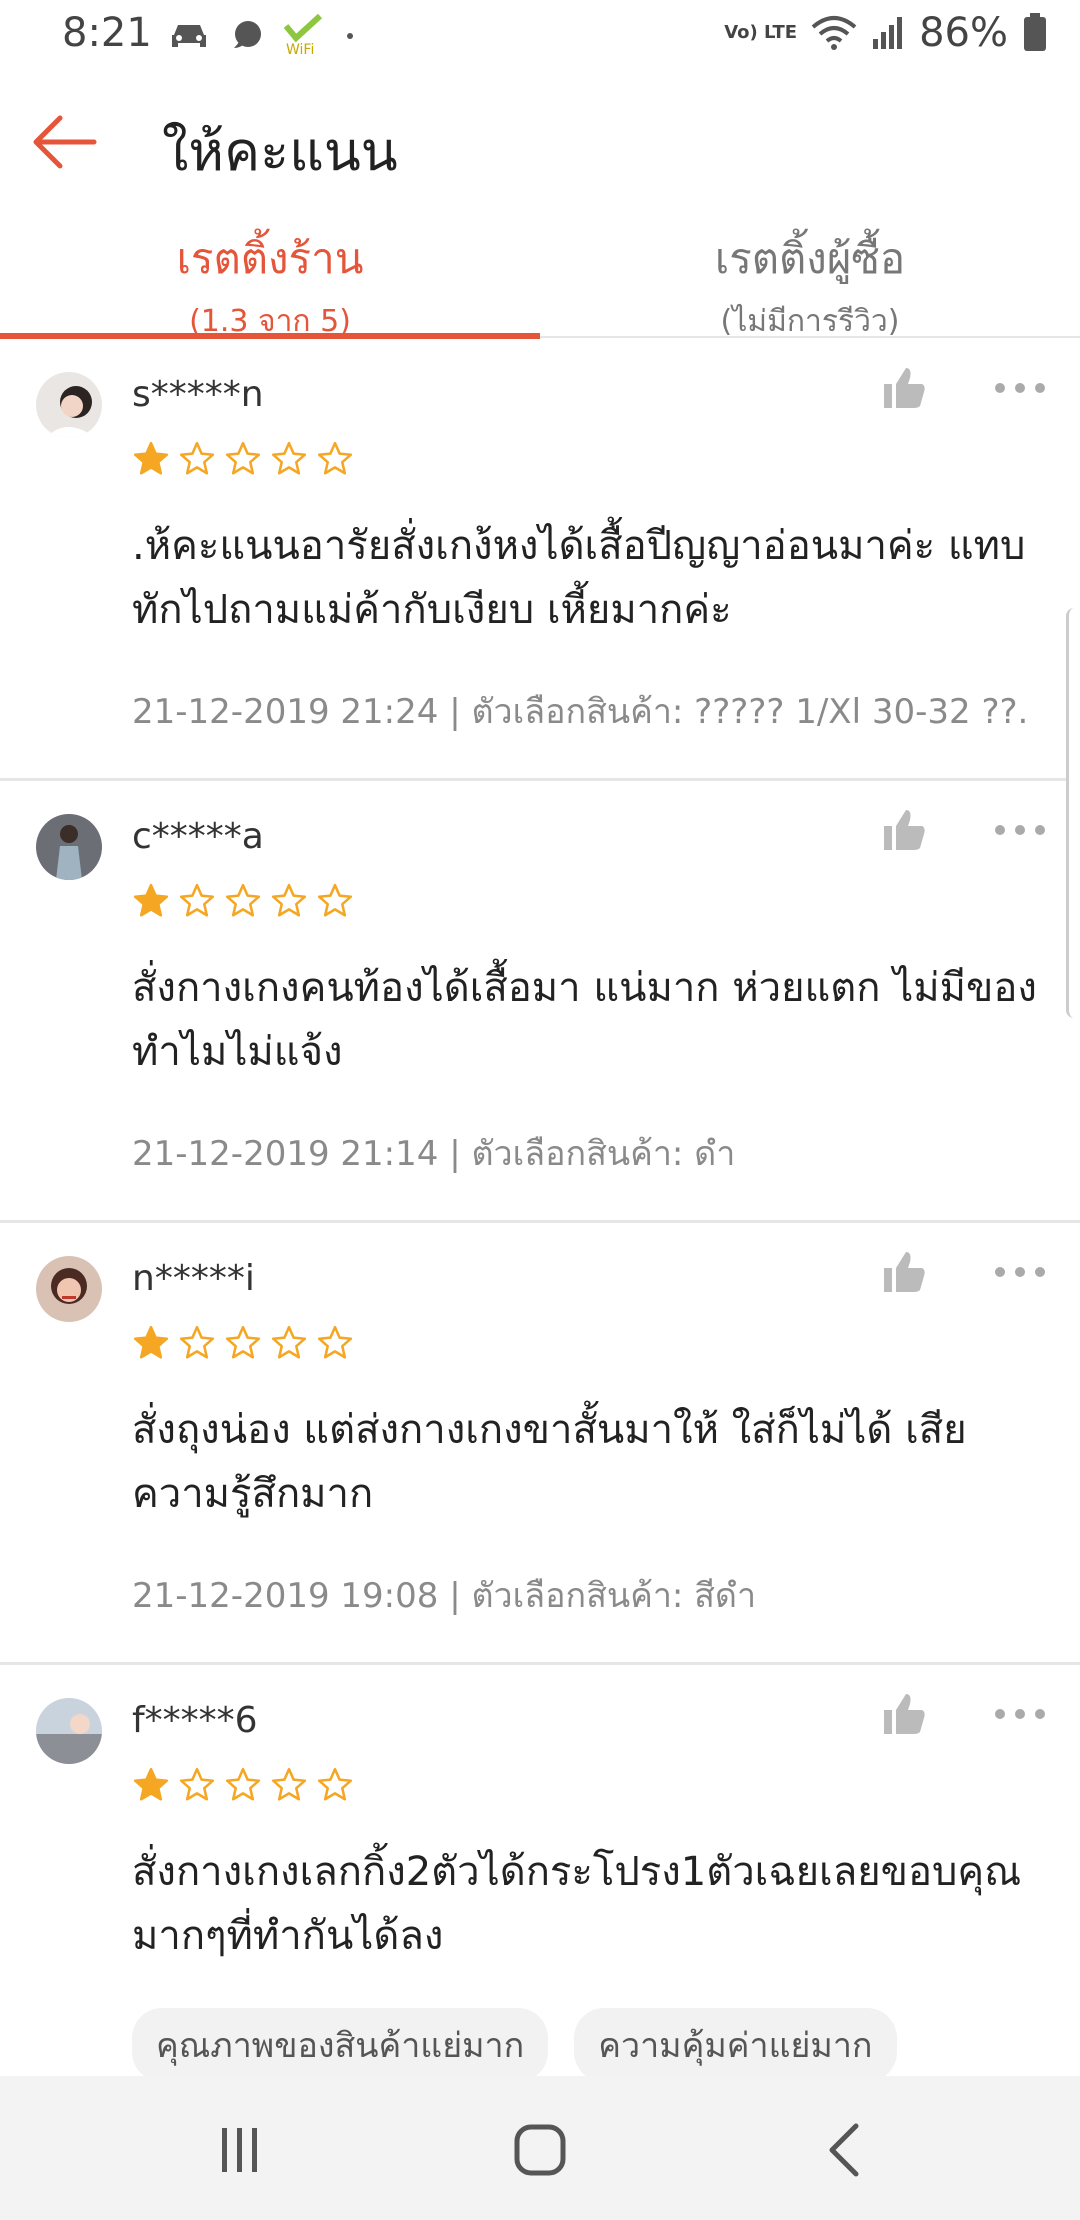 The image size is (1080, 2220). What do you see at coordinates (810, 258) in the screenshot?
I see `tab-title: เรตติ้งผู้ซื้อ` at bounding box center [810, 258].